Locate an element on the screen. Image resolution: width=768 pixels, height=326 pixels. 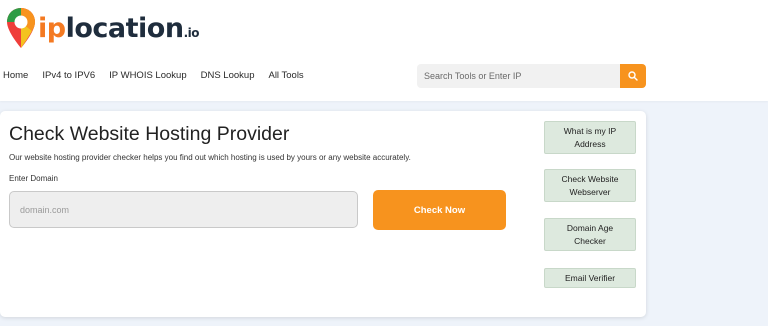
nav-ipv4-to-ipv6: IPv4 to IPV6 is located at coordinates (68, 75).